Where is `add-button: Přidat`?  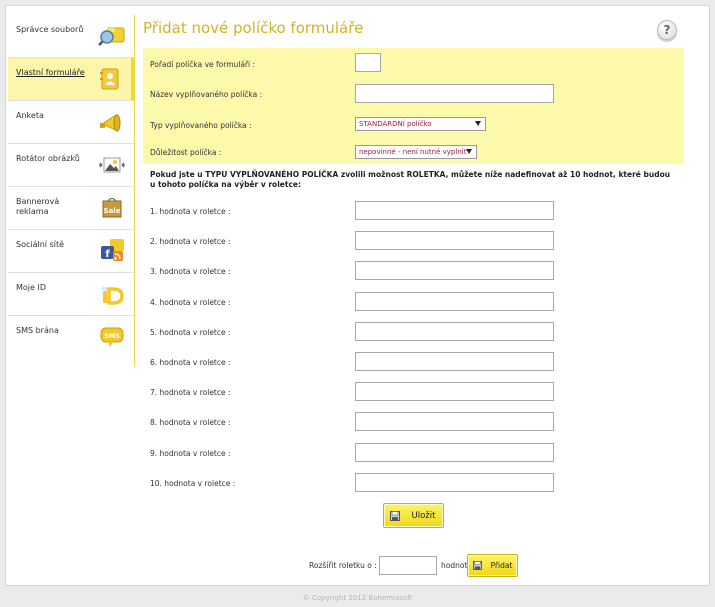
add-button: Přidat is located at coordinates (492, 565).